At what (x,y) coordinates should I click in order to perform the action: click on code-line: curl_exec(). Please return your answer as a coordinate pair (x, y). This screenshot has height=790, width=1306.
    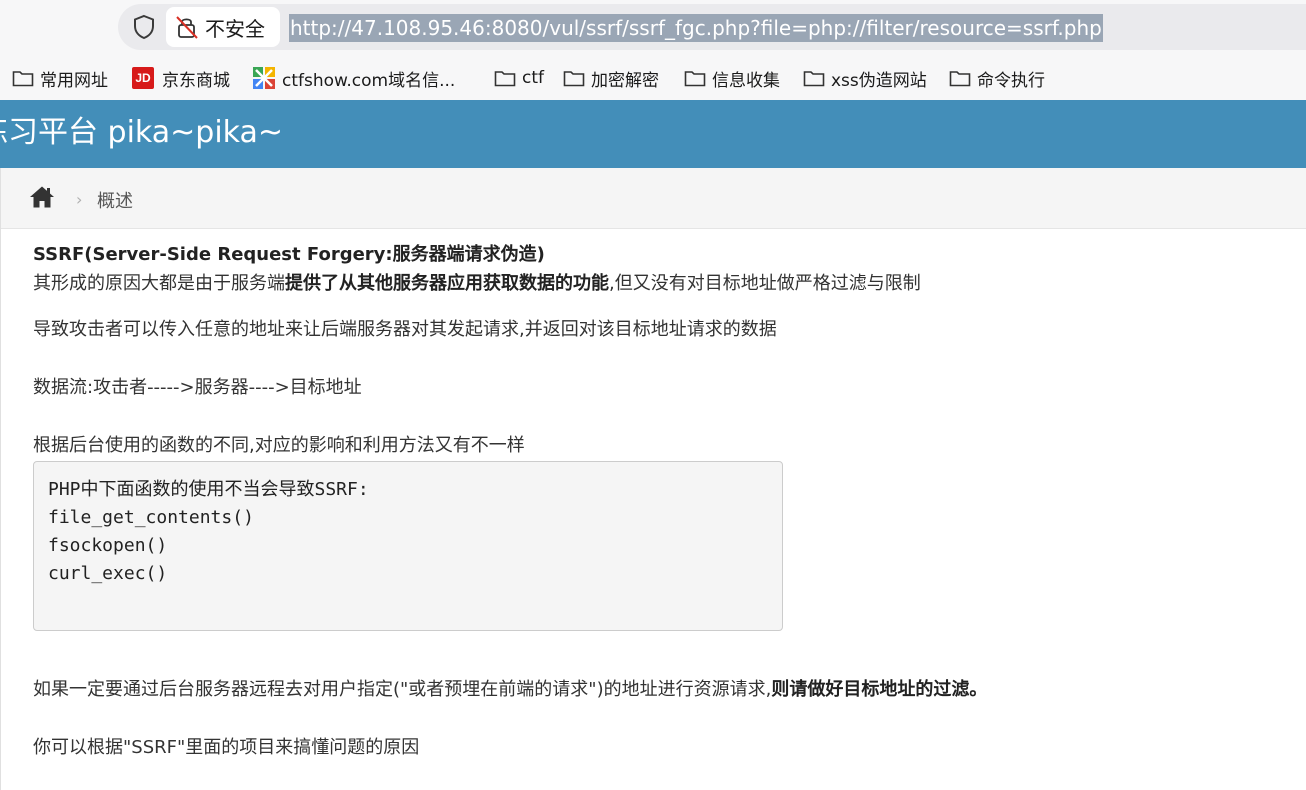
    Looking at the image, I should click on (108, 573).